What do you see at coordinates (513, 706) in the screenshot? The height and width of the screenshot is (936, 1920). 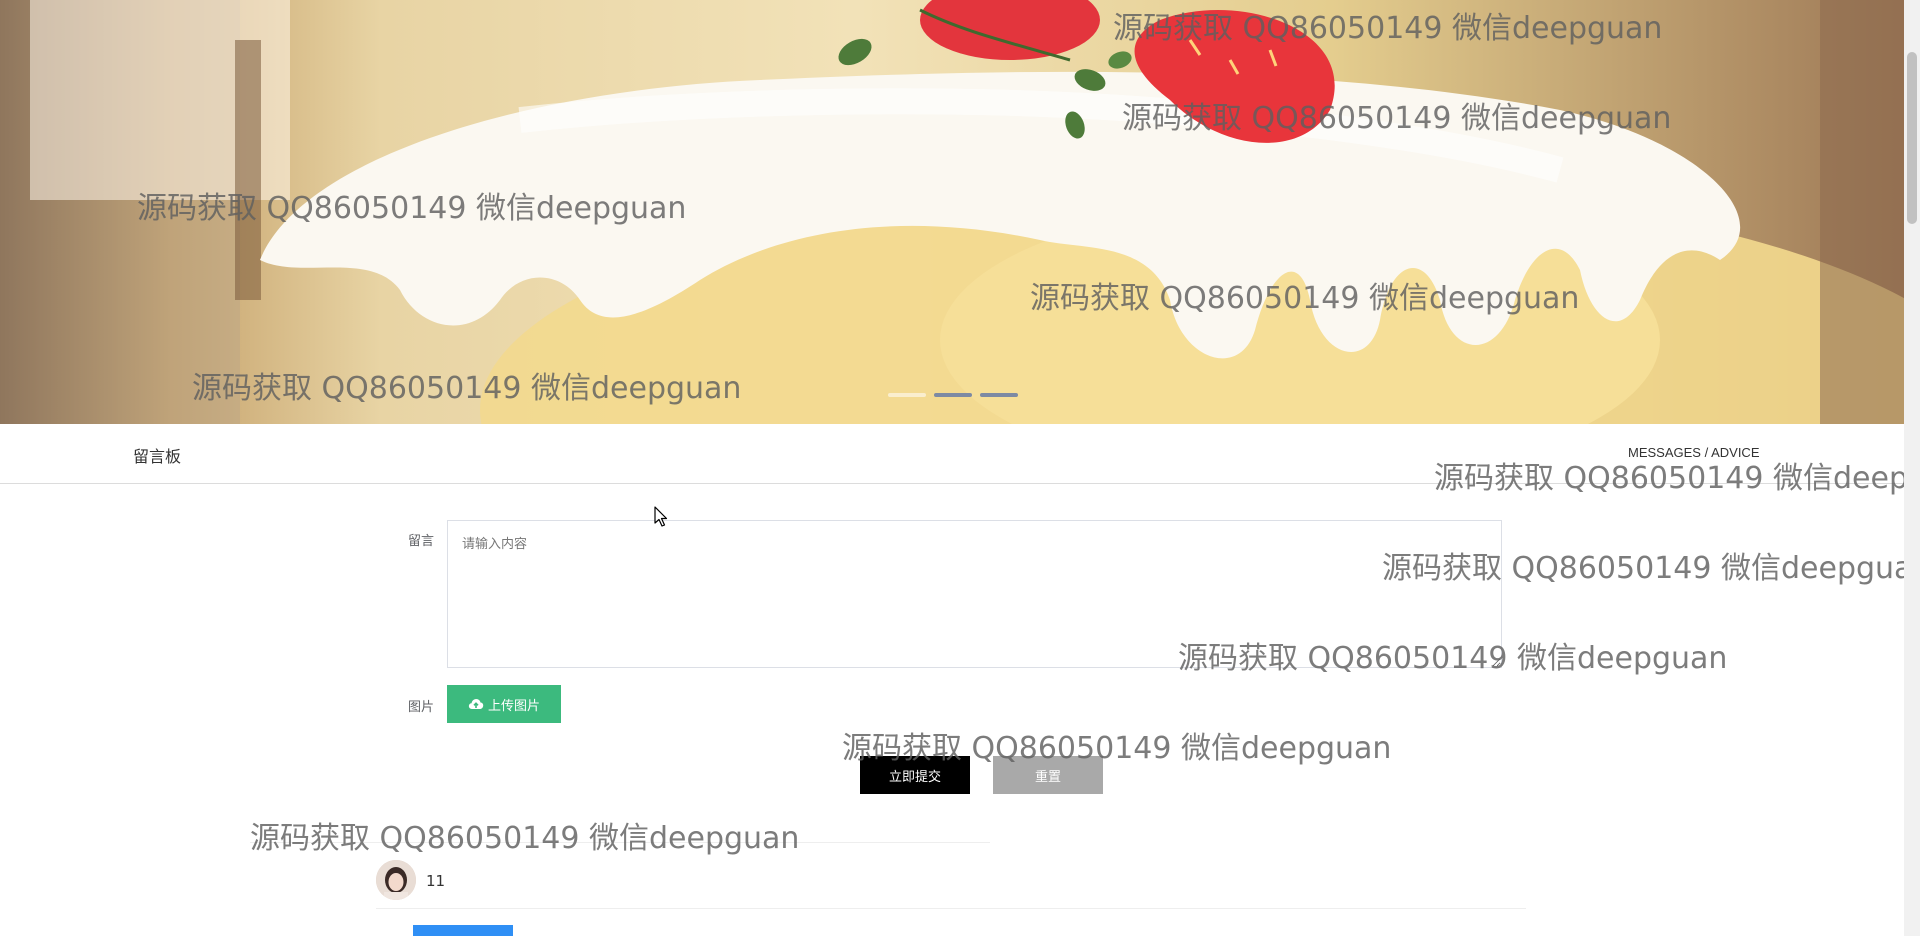 I see `upload-button-label: 上传图片` at bounding box center [513, 706].